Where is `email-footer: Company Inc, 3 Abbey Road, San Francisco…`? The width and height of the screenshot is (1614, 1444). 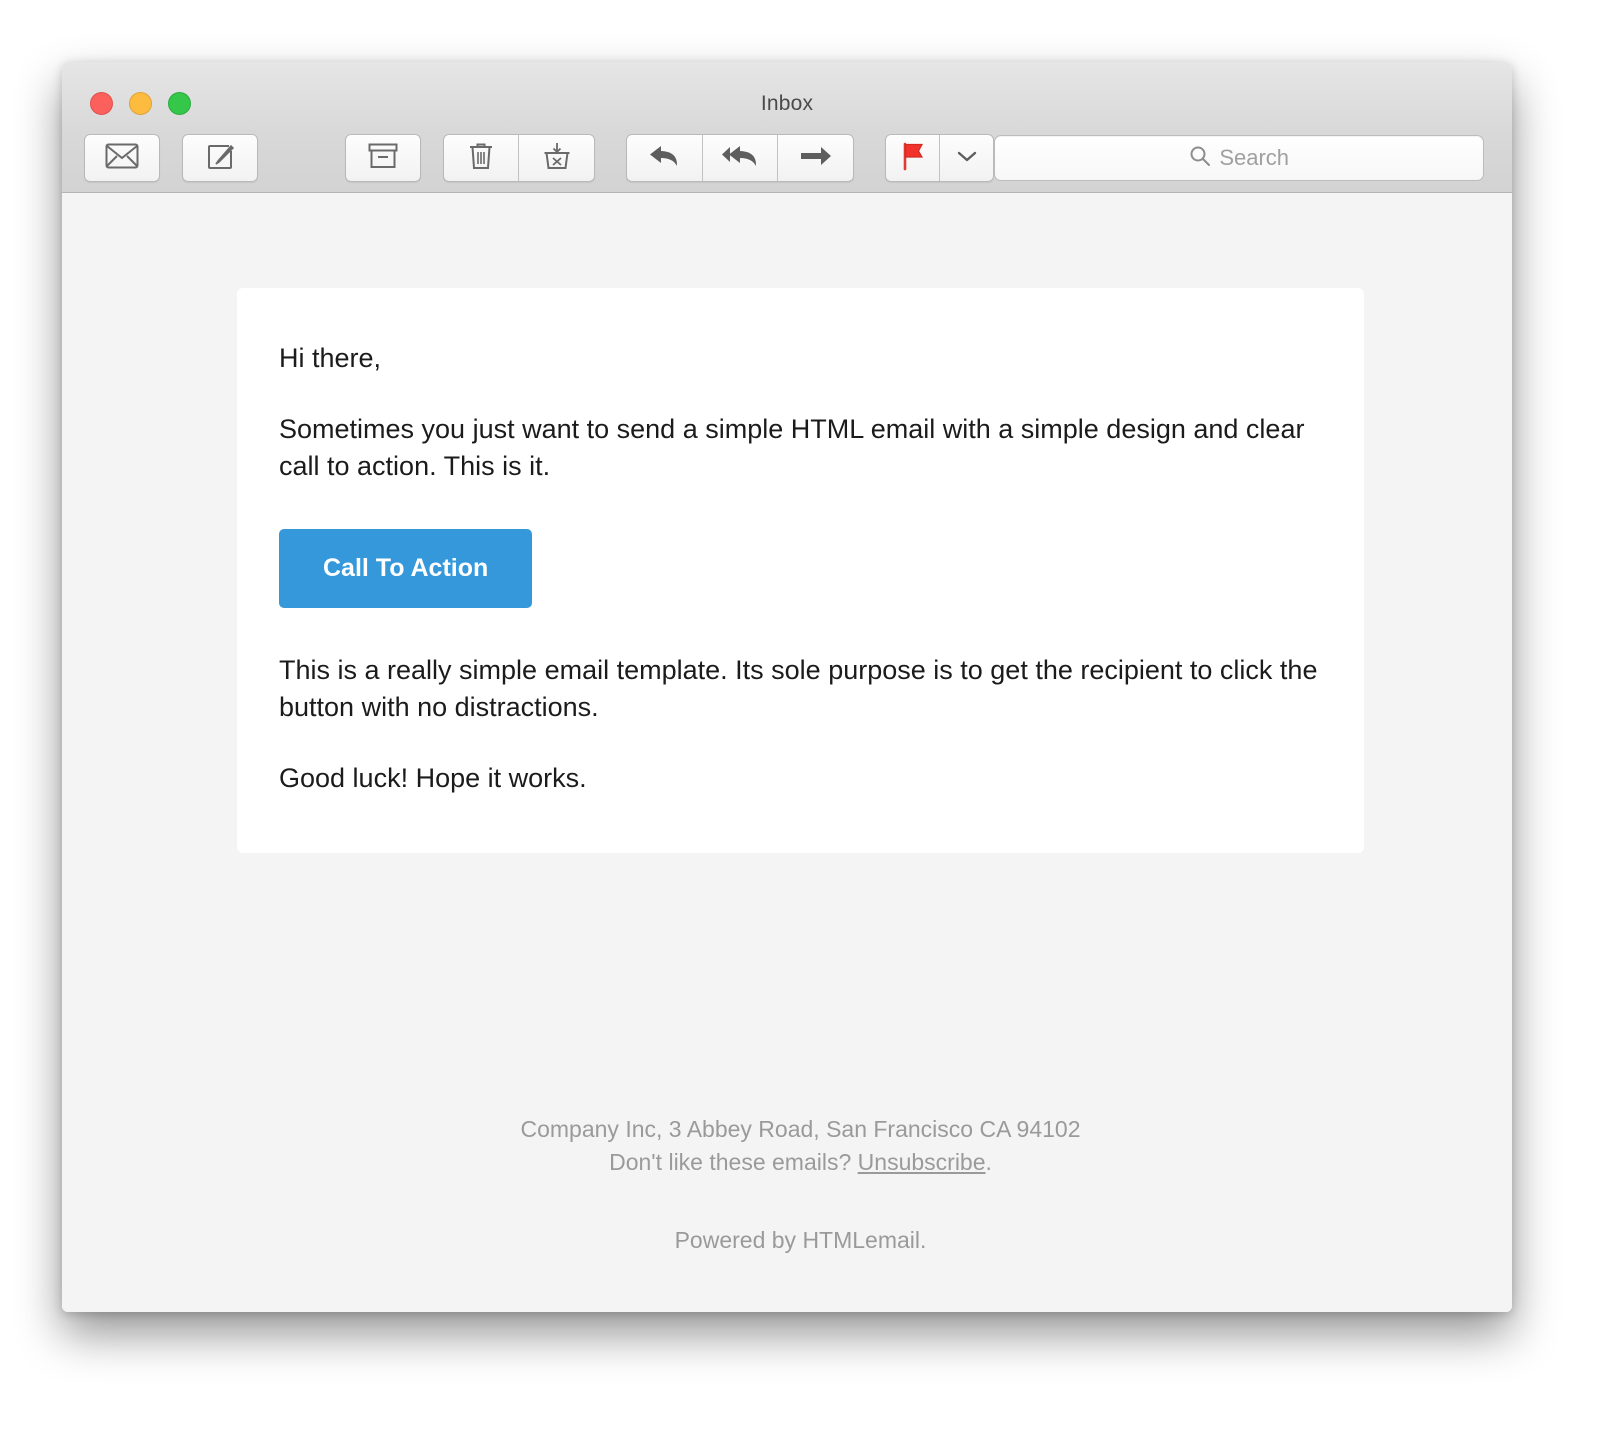
email-footer: Company Inc, 3 Abbey Road, San Francisco… is located at coordinates (800, 1185).